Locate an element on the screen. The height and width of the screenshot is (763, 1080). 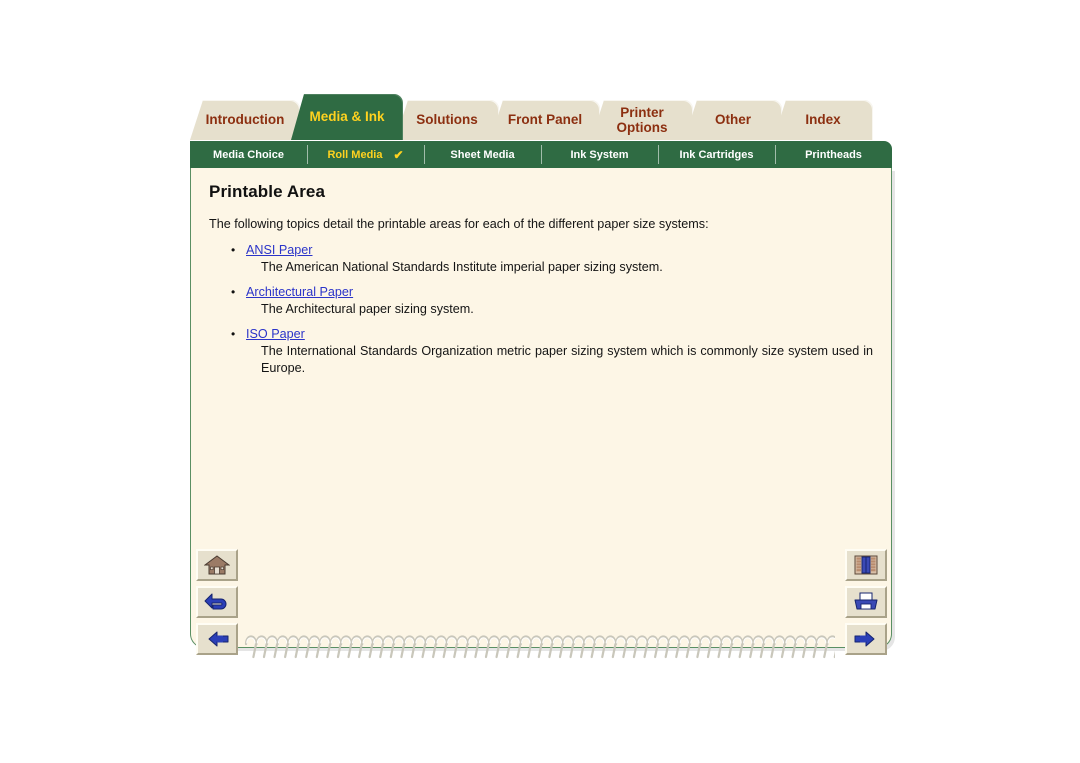
back-button is located at coordinates (217, 602).